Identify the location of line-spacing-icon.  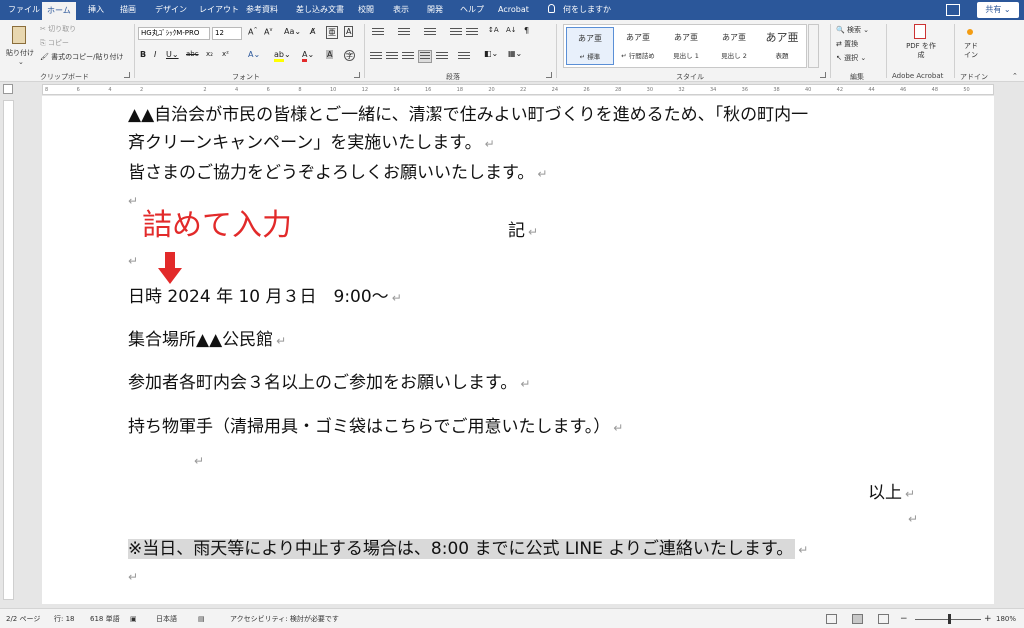
(464, 57).